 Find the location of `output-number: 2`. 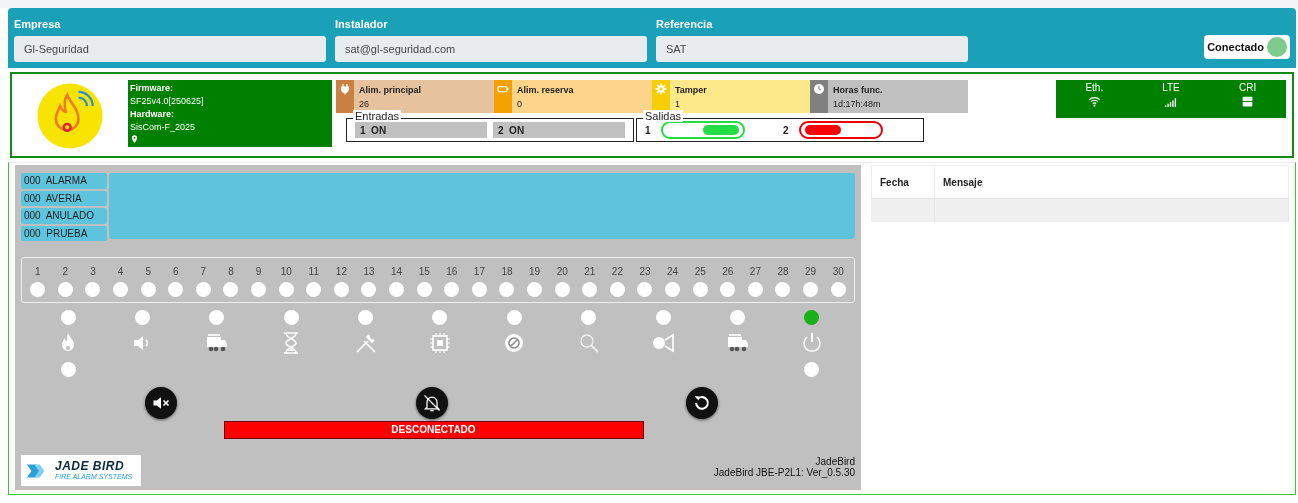

output-number: 2 is located at coordinates (786, 130).